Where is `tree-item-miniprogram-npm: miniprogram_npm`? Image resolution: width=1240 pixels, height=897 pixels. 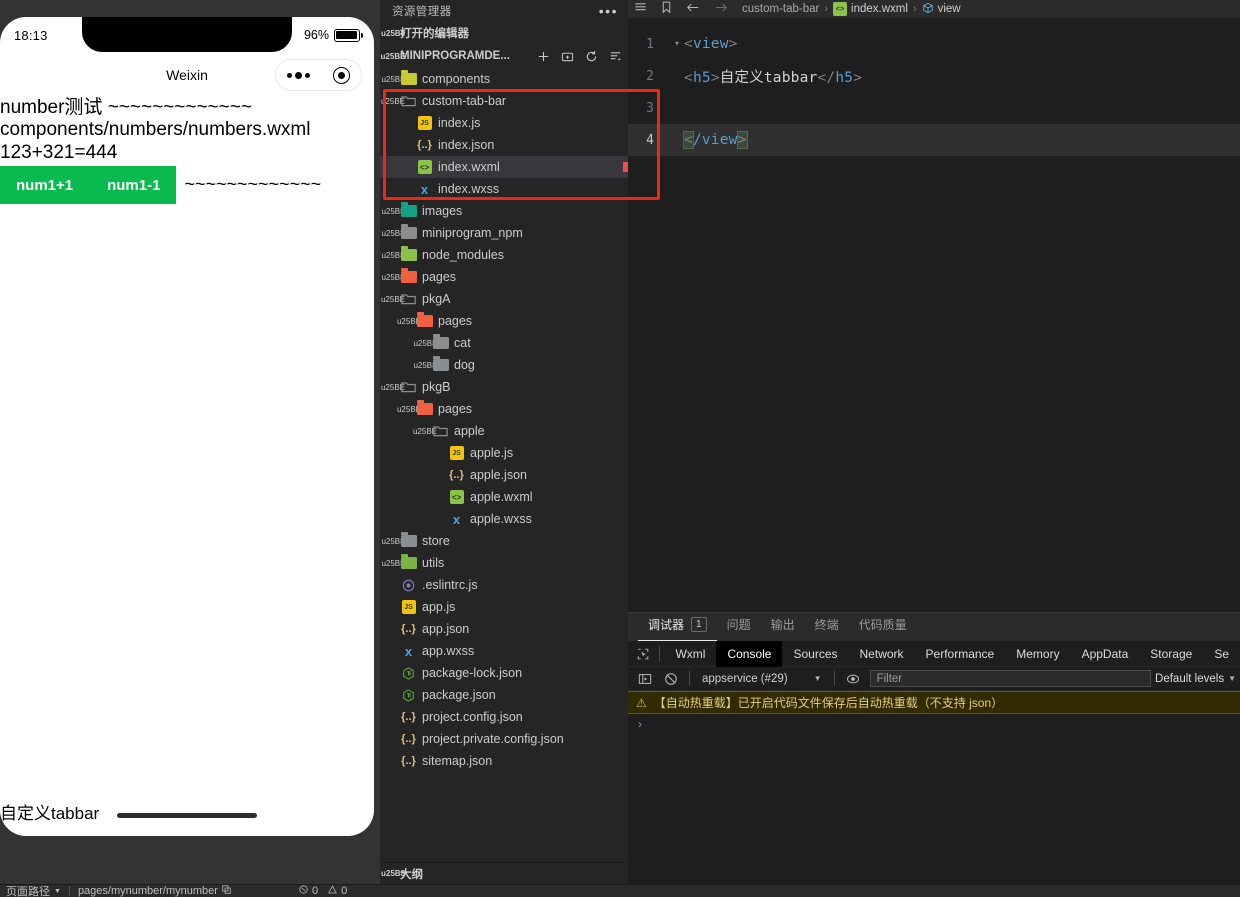
tree-item-miniprogram-npm: miniprogram_npm is located at coordinates (504, 233).